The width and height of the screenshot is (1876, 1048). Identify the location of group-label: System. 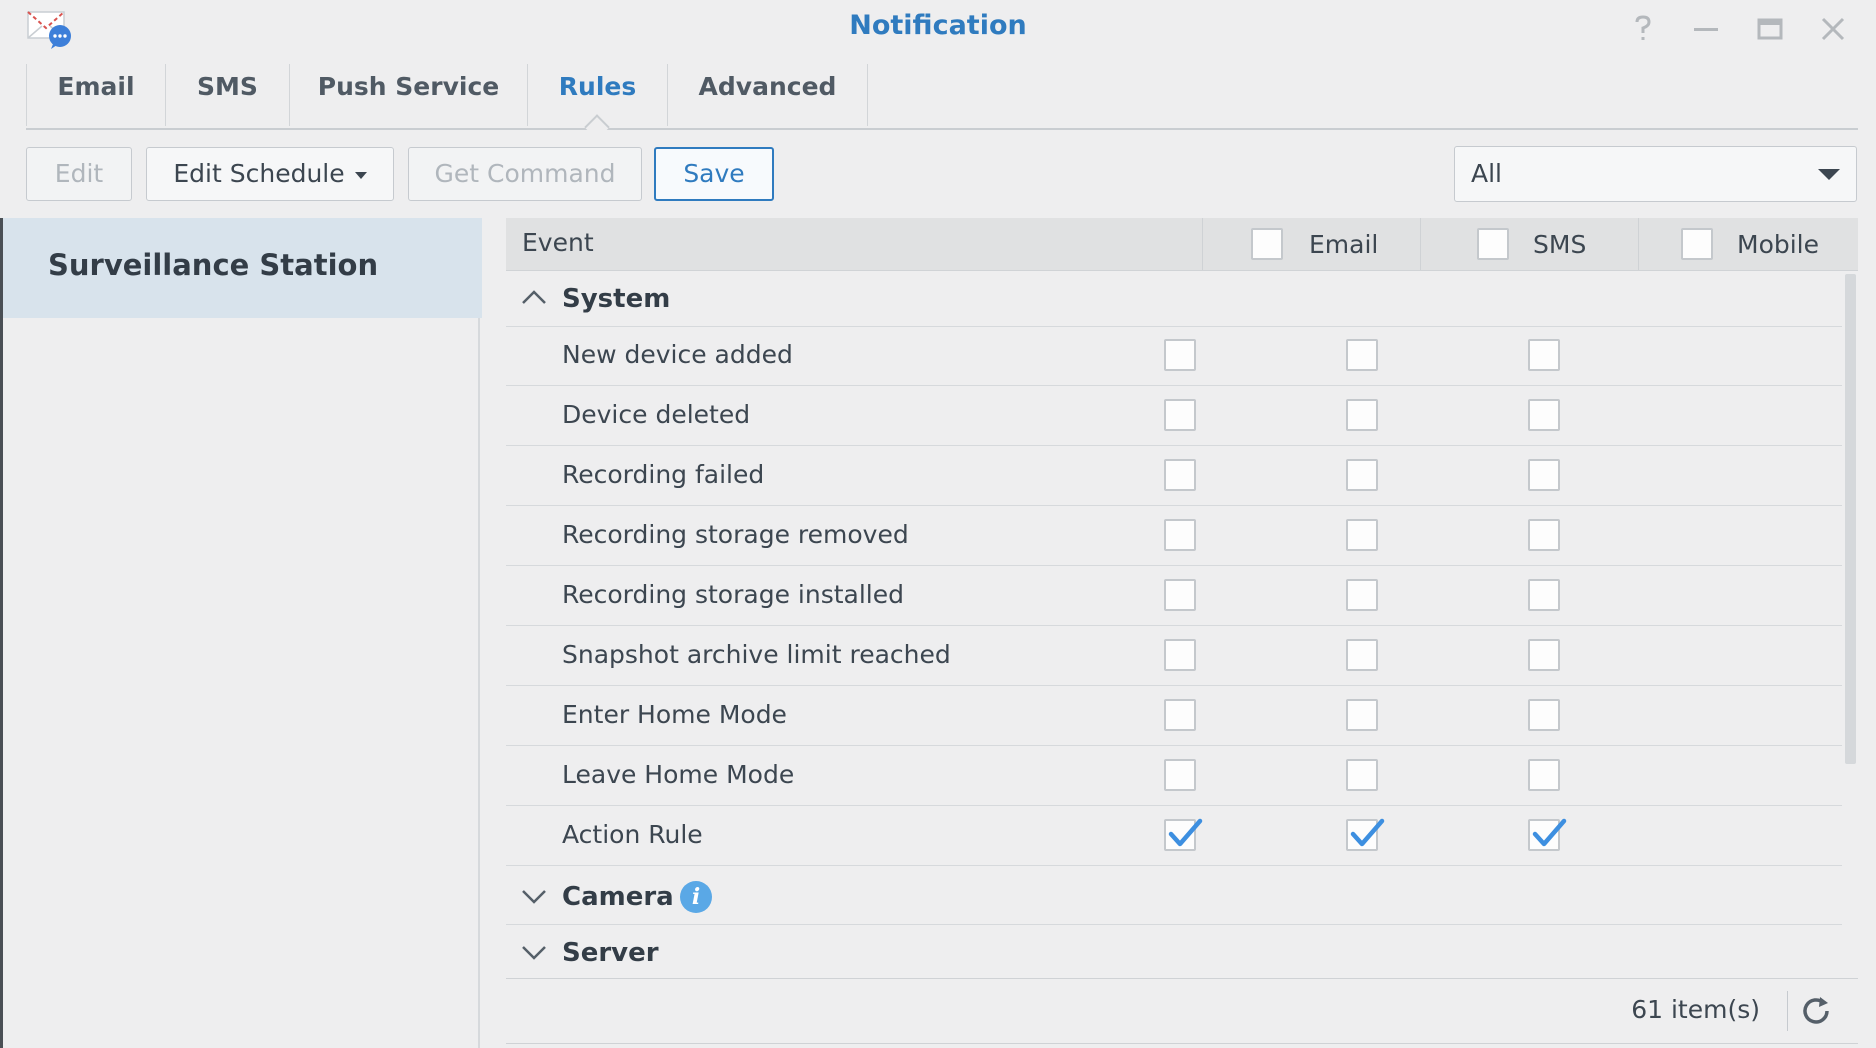
(616, 299).